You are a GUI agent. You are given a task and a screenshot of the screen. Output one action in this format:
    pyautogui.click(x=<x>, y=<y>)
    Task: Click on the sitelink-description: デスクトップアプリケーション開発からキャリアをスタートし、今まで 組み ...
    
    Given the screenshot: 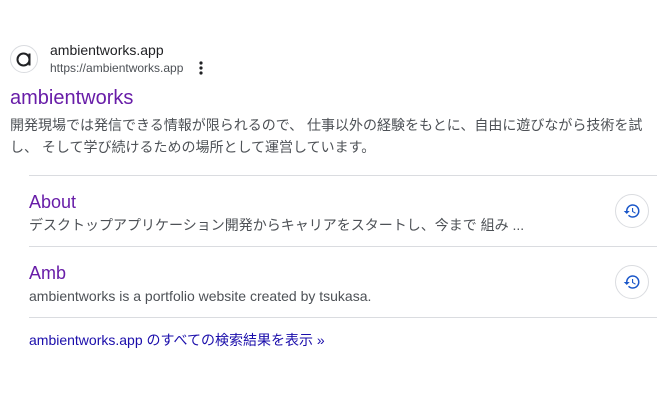 What is the action you would take?
    pyautogui.click(x=277, y=225)
    